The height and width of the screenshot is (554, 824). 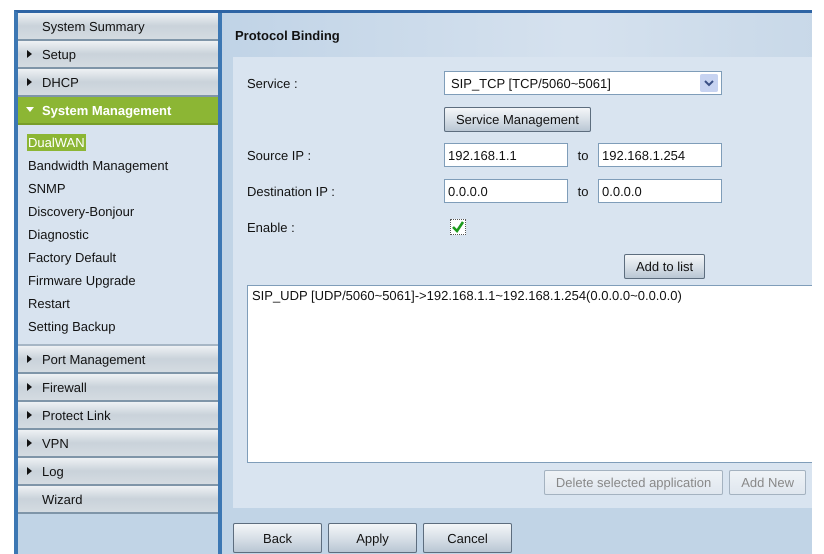 What do you see at coordinates (279, 155) in the screenshot?
I see `field-label: Source IP :` at bounding box center [279, 155].